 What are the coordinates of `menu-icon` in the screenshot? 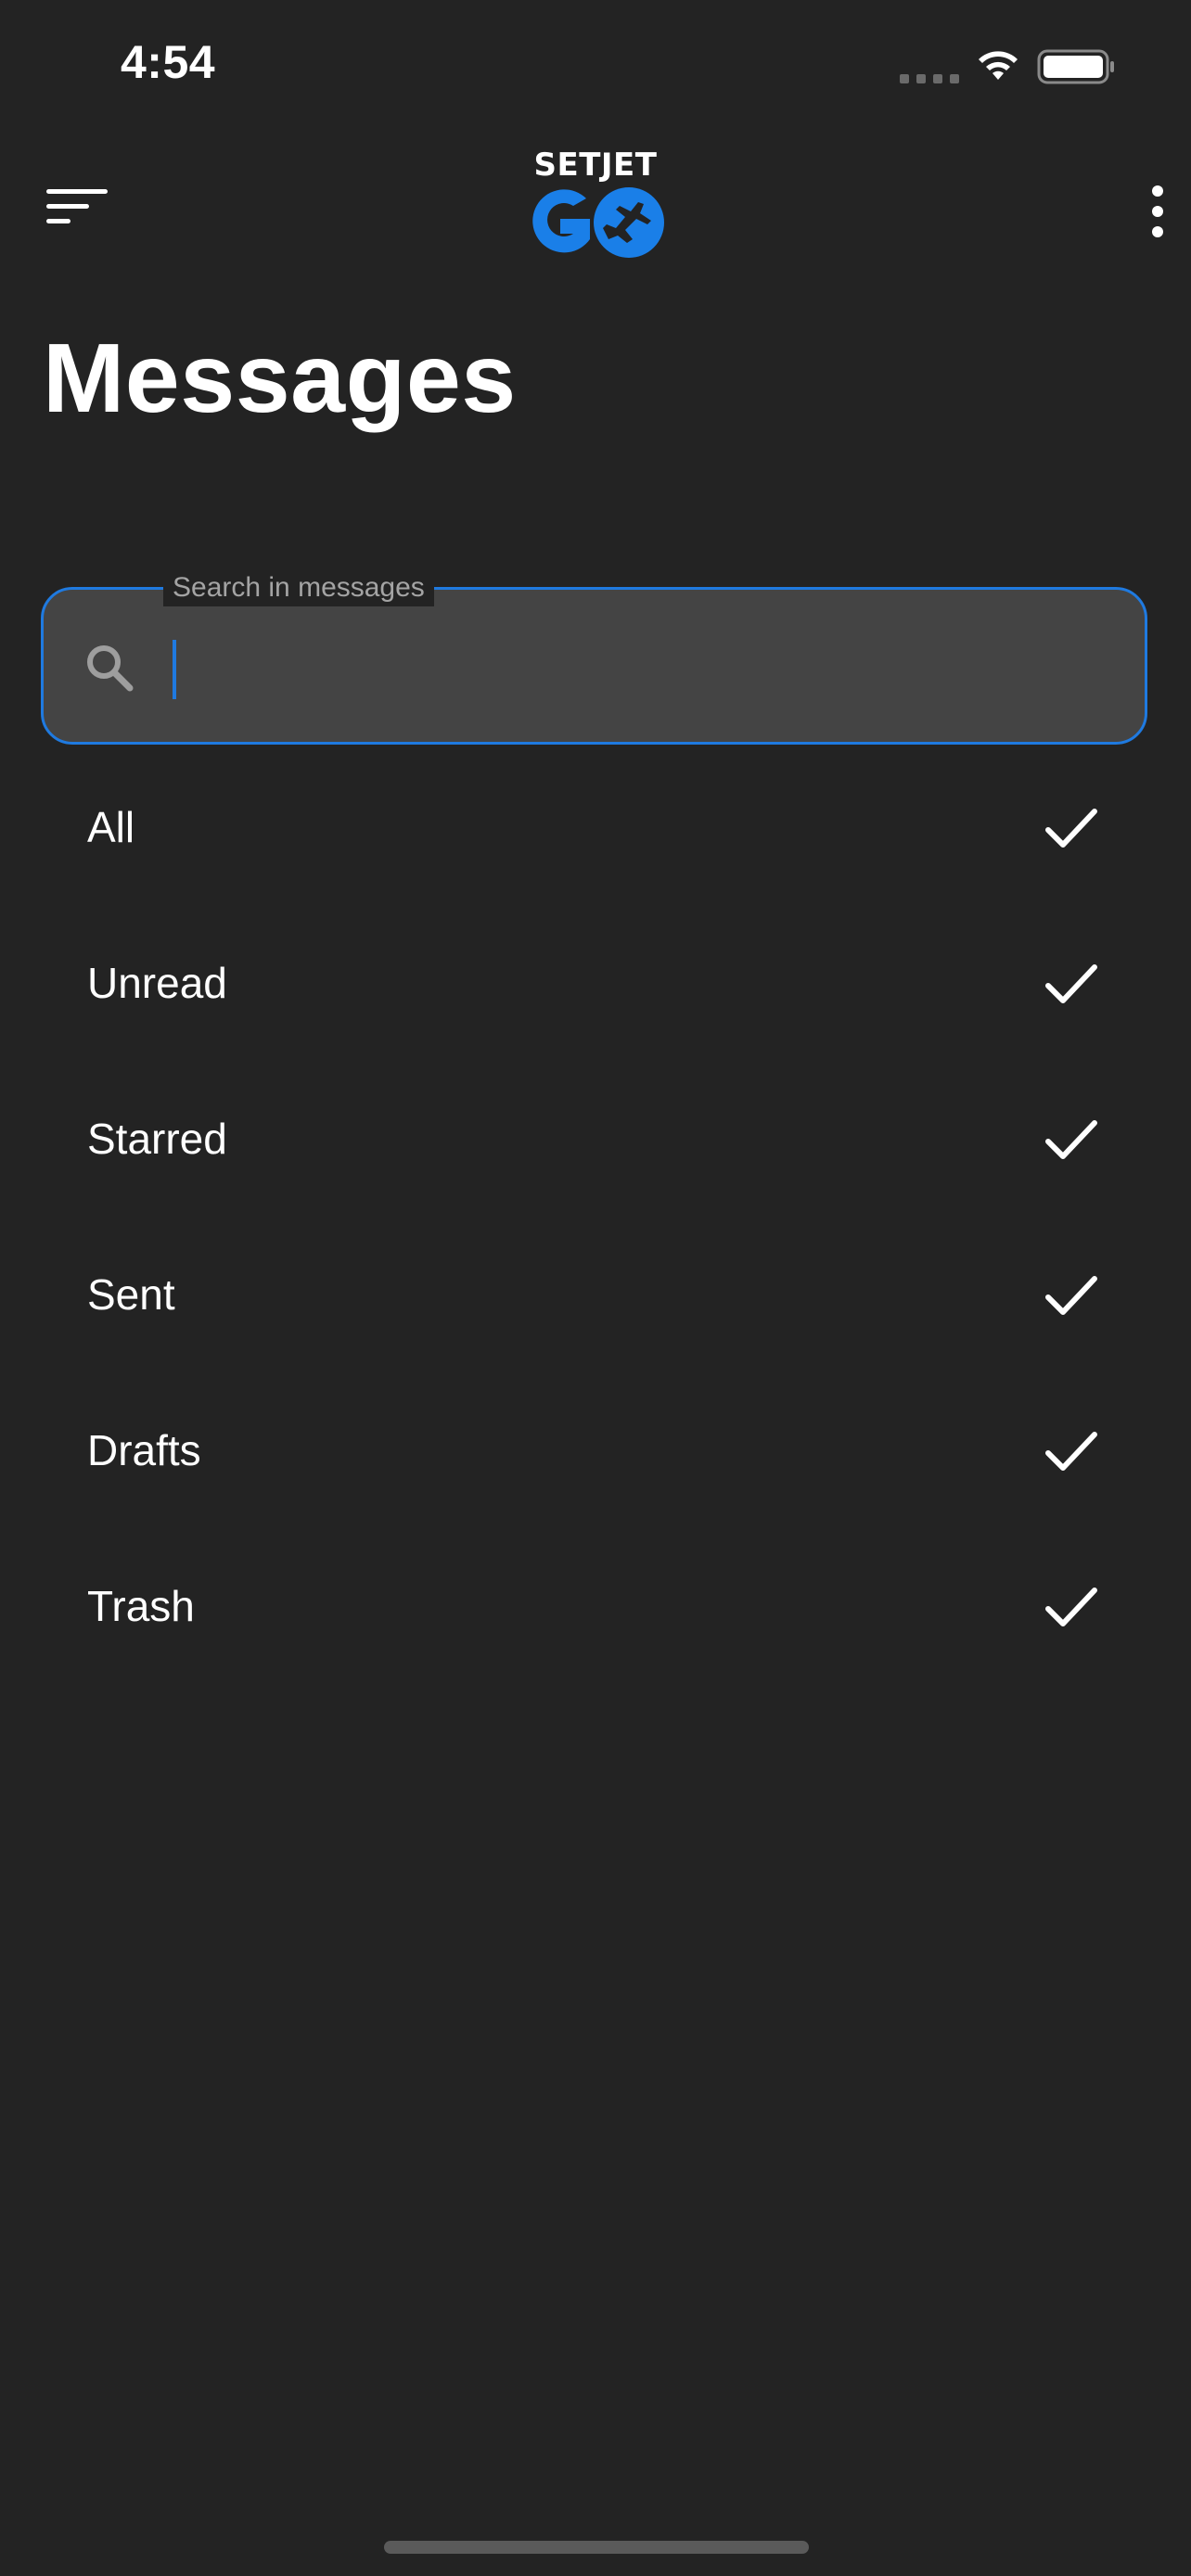 It's located at (77, 208).